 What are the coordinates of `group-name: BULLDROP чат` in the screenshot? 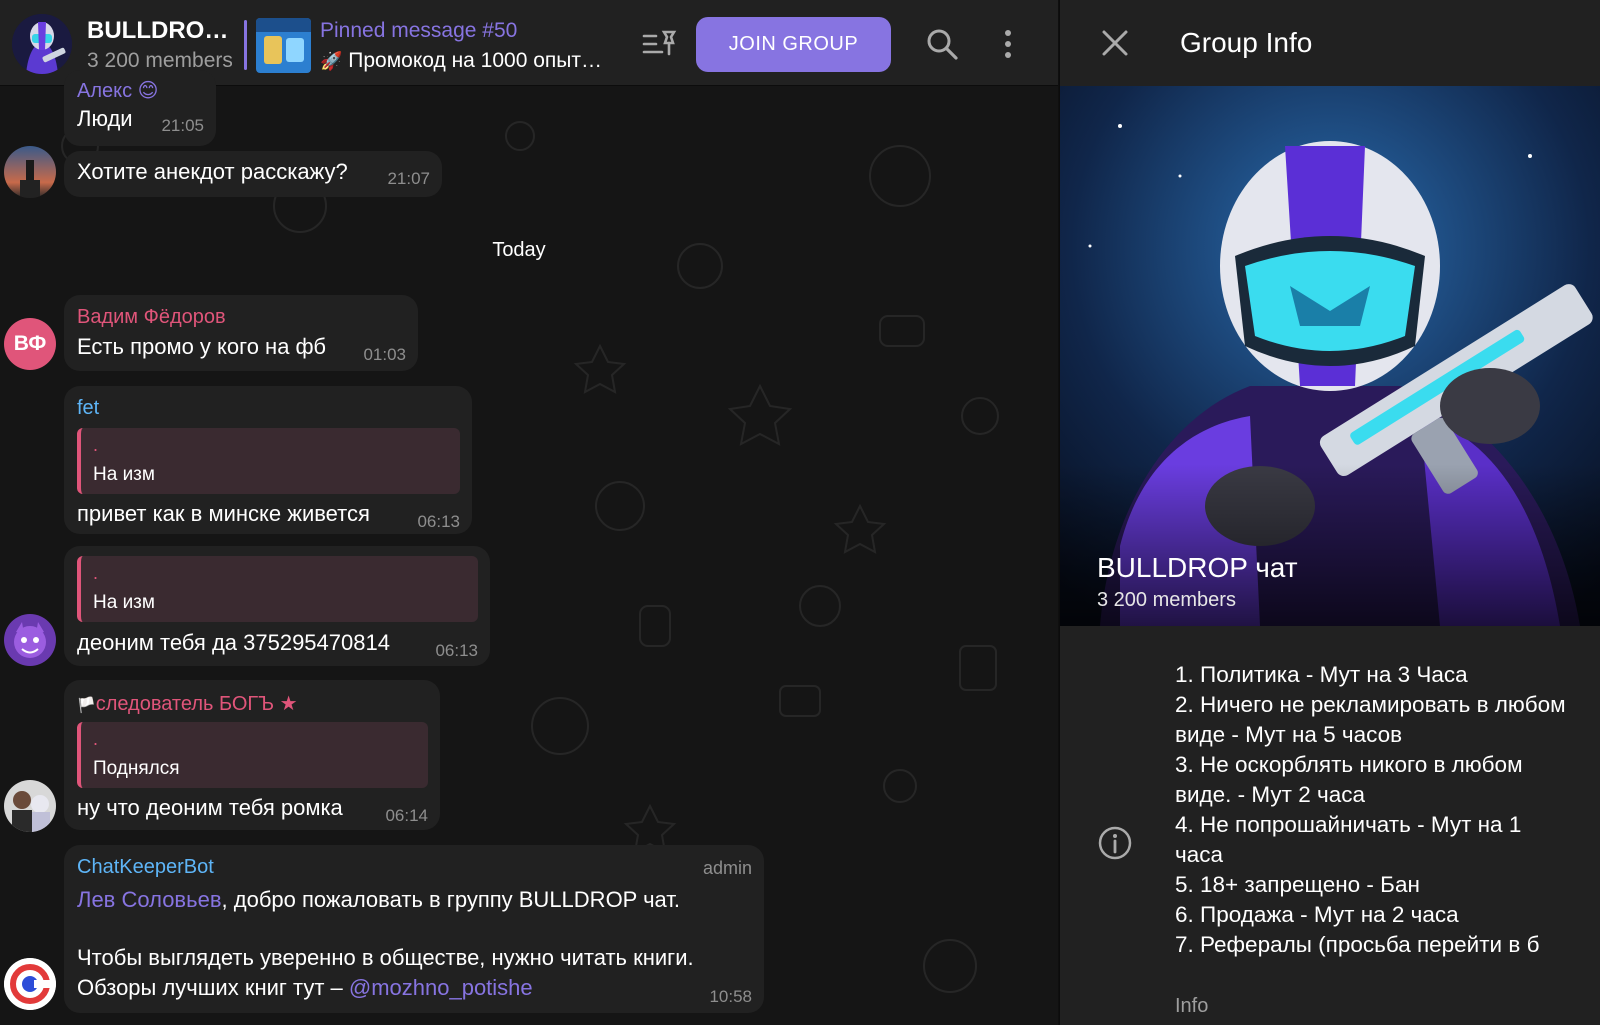 It's located at (1197, 567).